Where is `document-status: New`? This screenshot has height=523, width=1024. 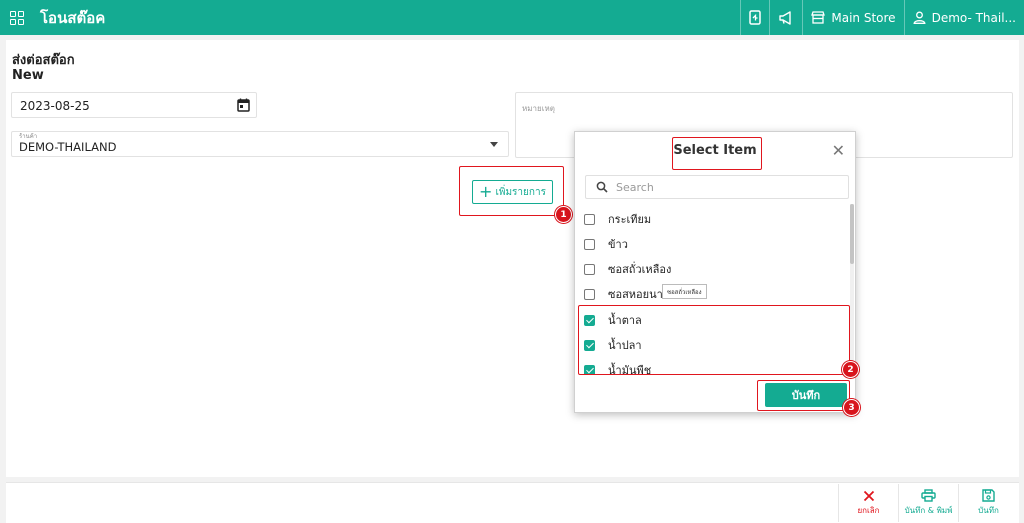
document-status: New is located at coordinates (28, 75).